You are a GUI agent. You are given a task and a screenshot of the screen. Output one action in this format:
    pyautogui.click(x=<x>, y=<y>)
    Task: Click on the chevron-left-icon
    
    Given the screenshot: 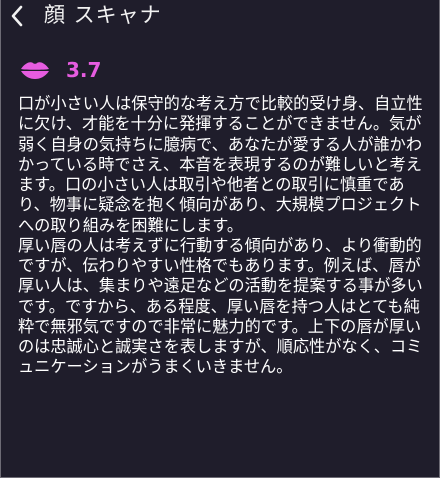 What is the action you would take?
    pyautogui.click(x=17, y=16)
    